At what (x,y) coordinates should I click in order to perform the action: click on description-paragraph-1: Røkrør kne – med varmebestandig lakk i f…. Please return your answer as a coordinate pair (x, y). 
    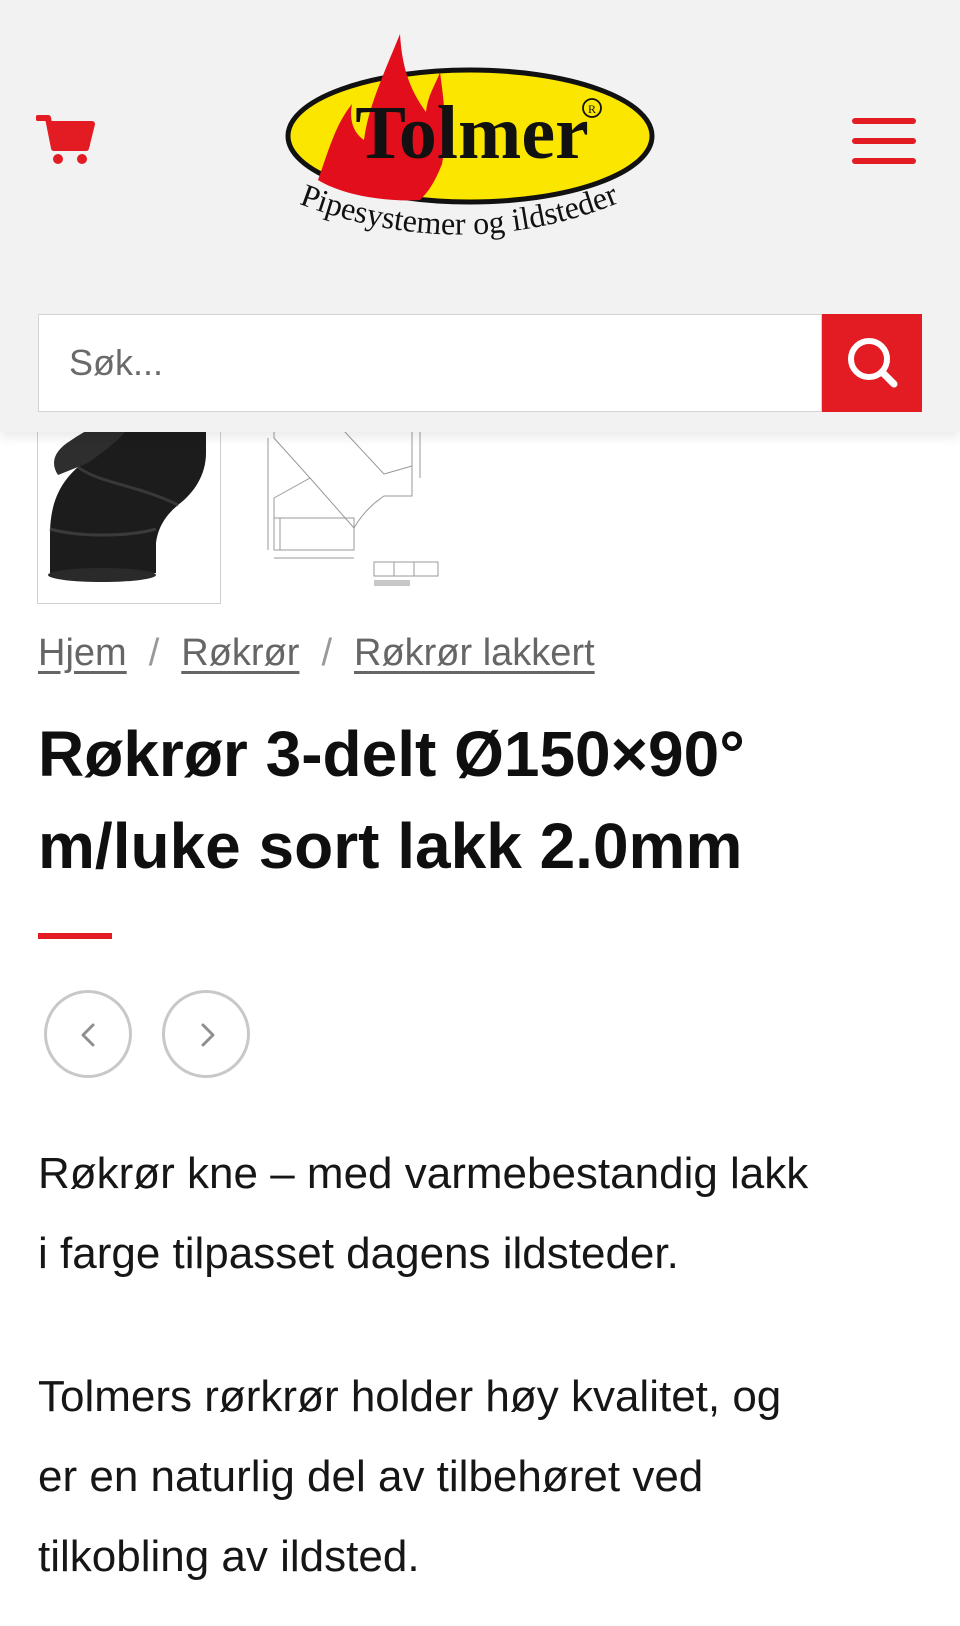
    Looking at the image, I should click on (423, 1213).